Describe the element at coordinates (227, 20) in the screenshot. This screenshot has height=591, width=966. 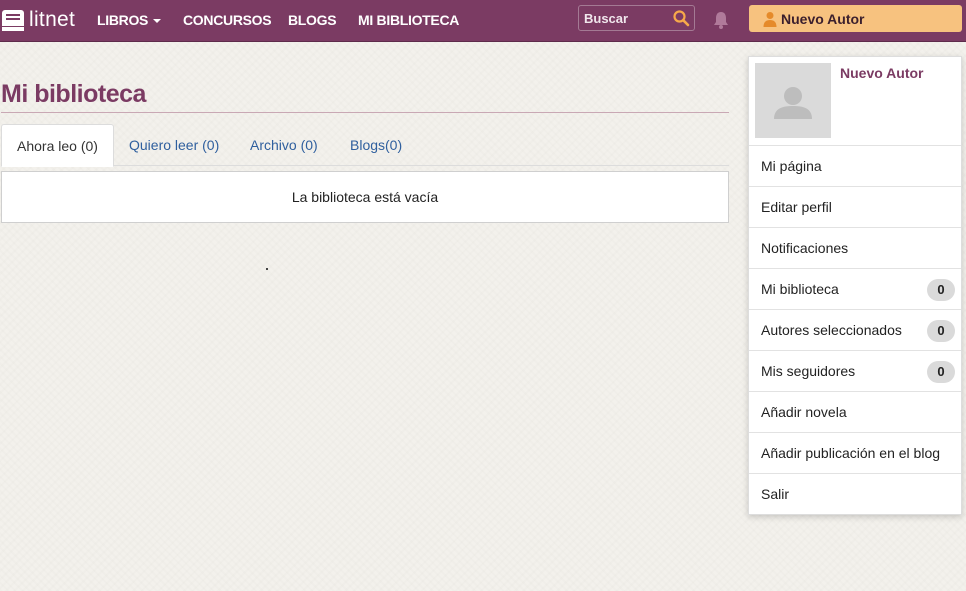
I see `nav-concursos: CONCURSOS` at that location.